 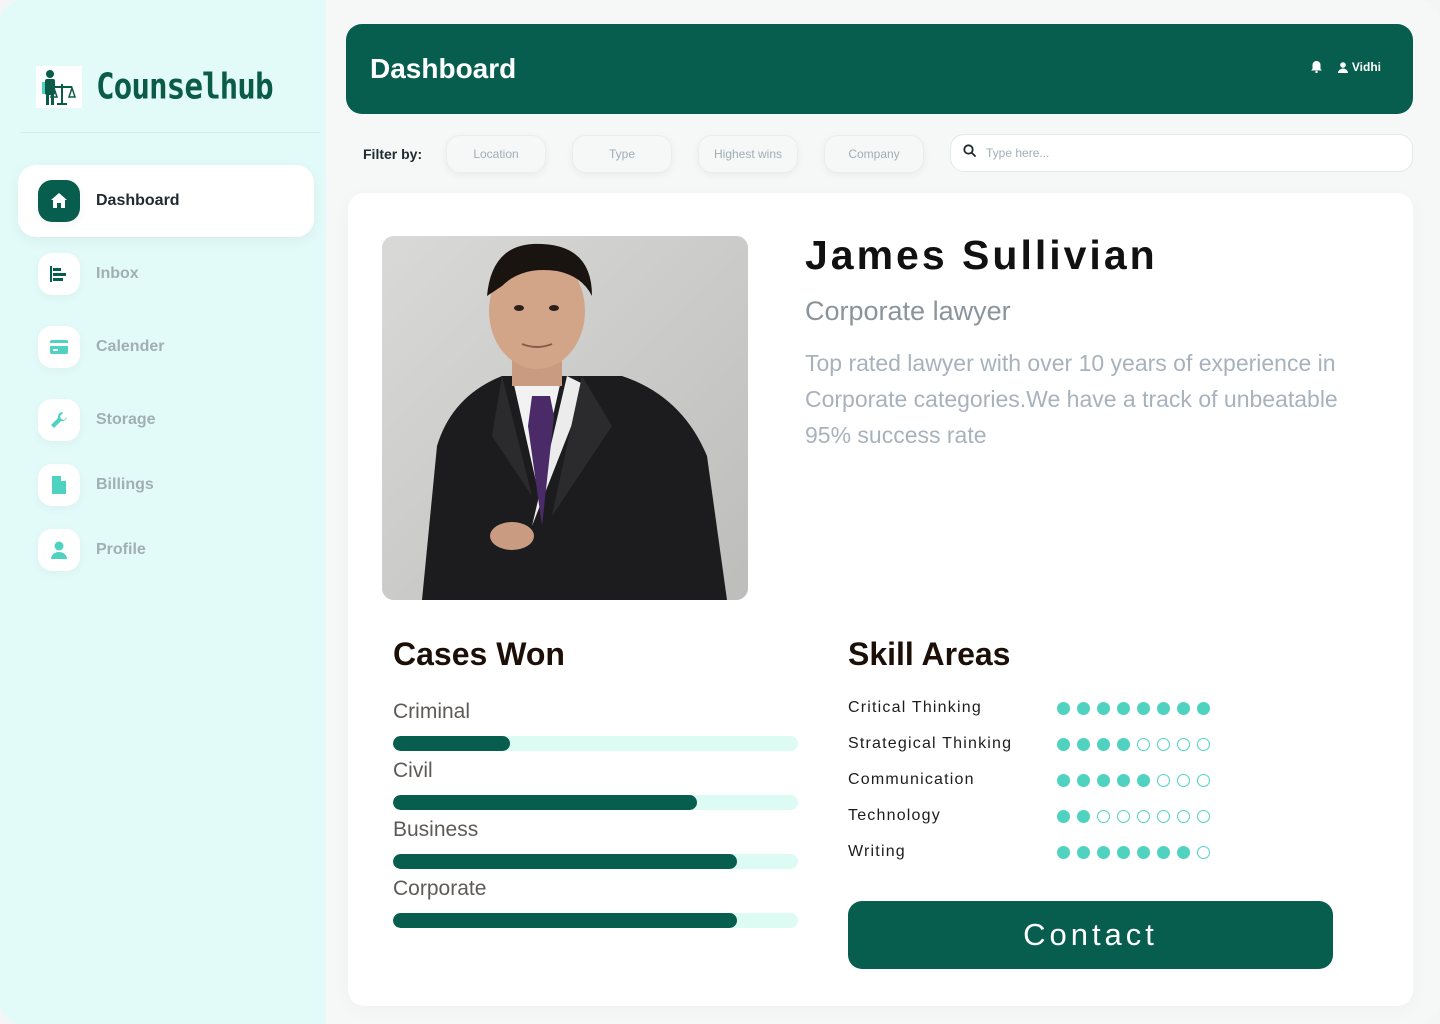 I want to click on skill-label: Critical Thinking, so click(x=915, y=707).